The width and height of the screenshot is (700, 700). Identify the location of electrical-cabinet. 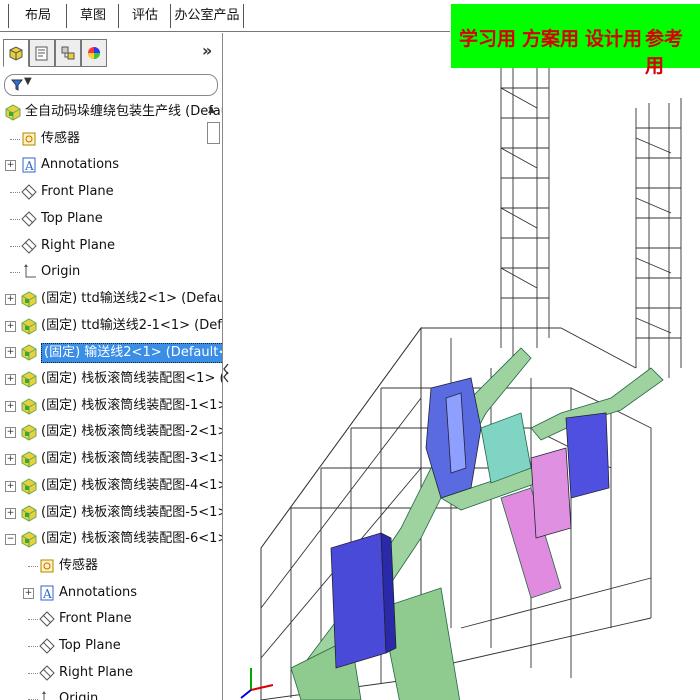
(363, 600).